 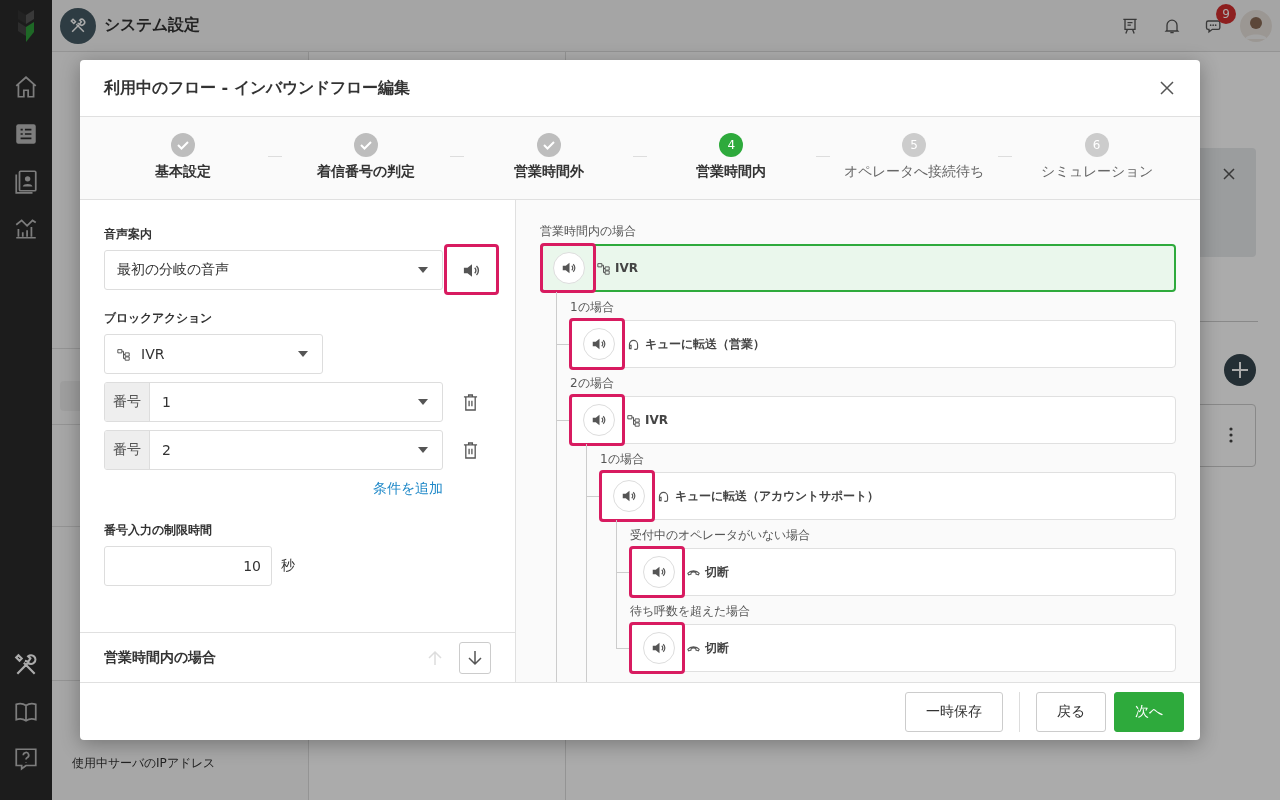 What do you see at coordinates (1071, 711) in the screenshot?
I see `back-button: 戻る` at bounding box center [1071, 711].